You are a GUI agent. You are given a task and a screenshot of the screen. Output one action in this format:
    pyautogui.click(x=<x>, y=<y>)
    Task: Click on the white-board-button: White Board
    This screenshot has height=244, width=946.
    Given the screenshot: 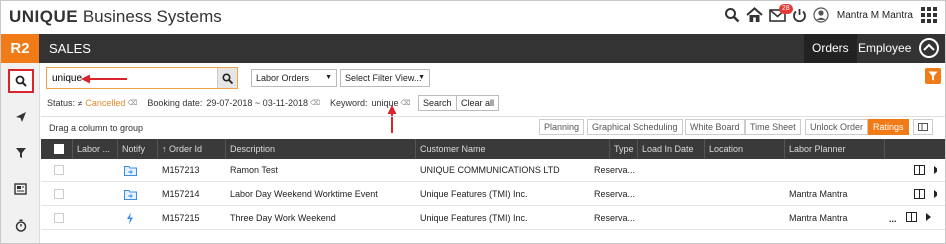 What is the action you would take?
    pyautogui.click(x=715, y=127)
    